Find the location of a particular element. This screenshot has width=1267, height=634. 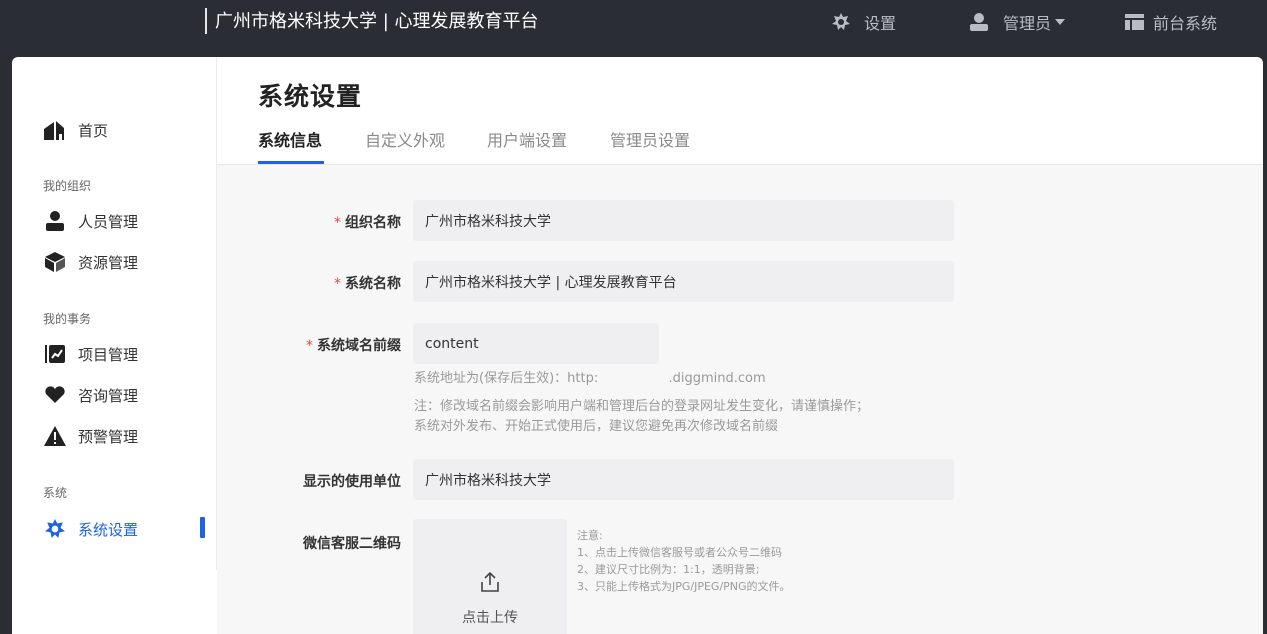

domain-address-hint: 系统地址为(保存后生效)：http: .diggmind.com is located at coordinates (590, 378).